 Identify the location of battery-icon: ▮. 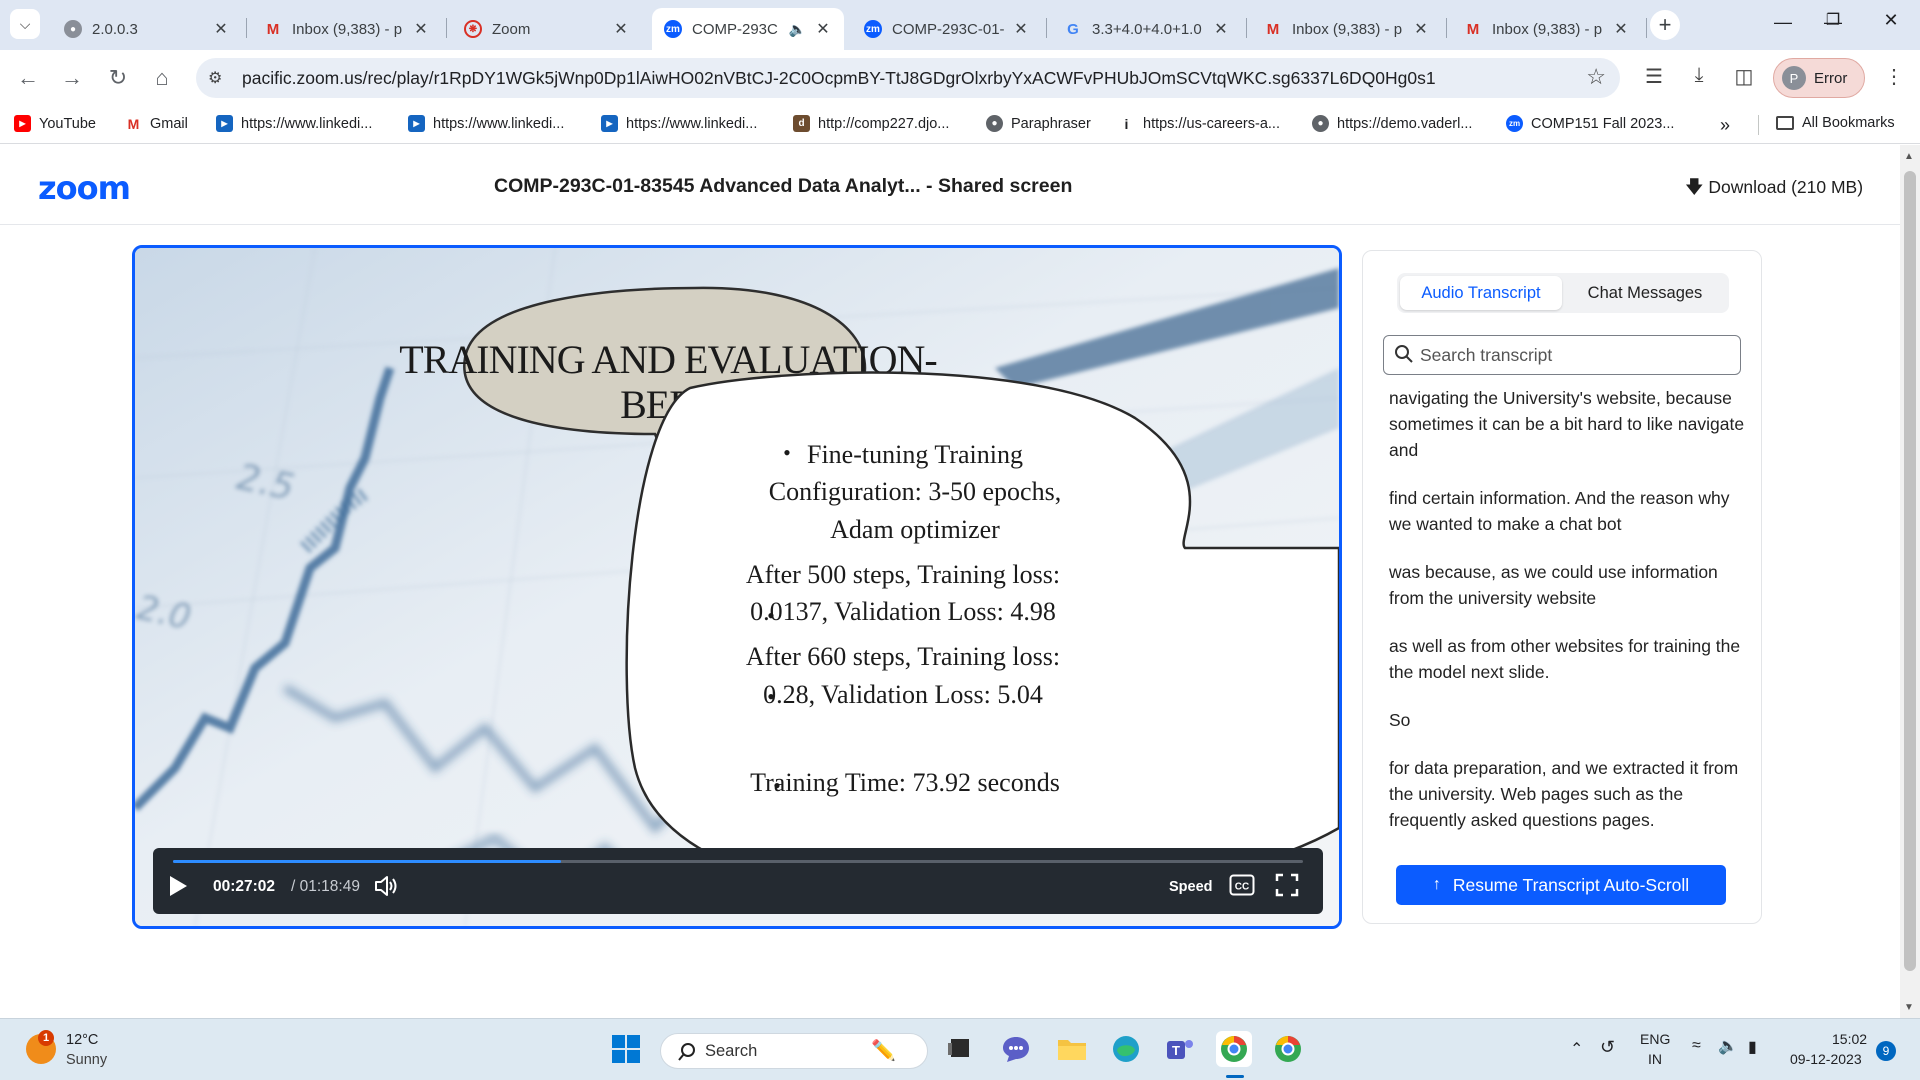
(1752, 1047).